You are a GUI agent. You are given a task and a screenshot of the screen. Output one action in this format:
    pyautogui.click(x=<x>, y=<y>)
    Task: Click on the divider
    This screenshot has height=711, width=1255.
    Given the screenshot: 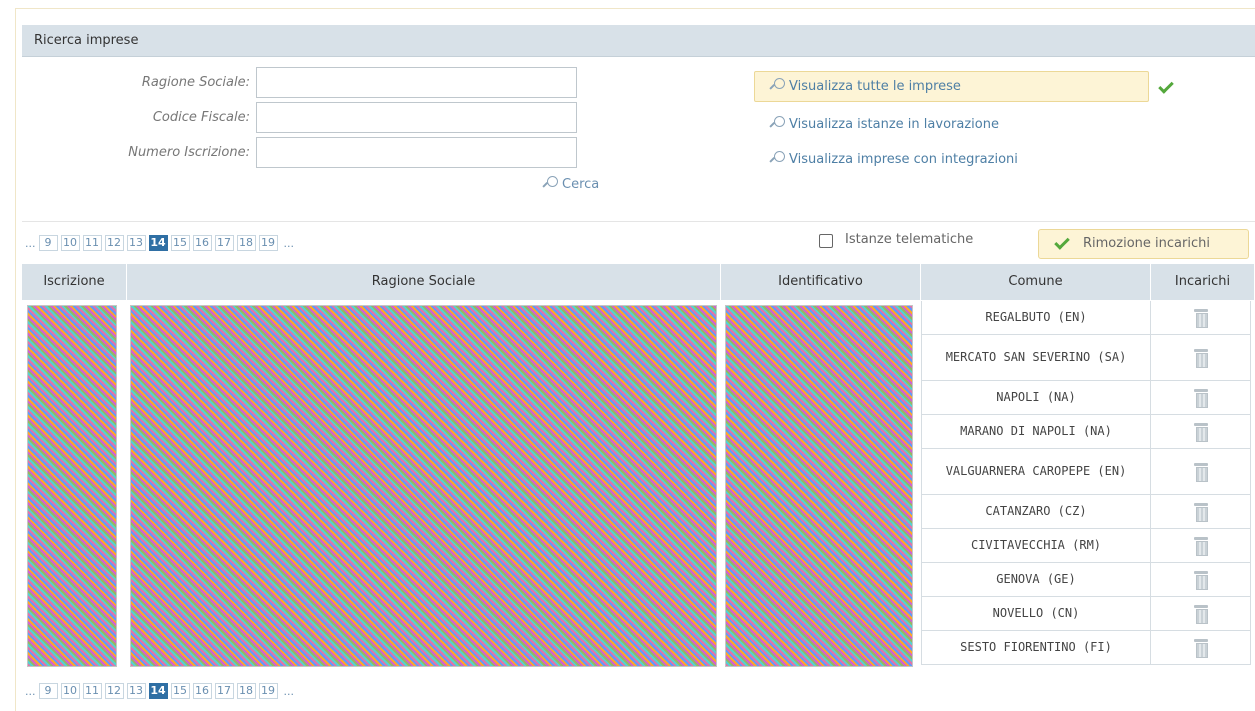 What is the action you would take?
    pyautogui.click(x=638, y=221)
    